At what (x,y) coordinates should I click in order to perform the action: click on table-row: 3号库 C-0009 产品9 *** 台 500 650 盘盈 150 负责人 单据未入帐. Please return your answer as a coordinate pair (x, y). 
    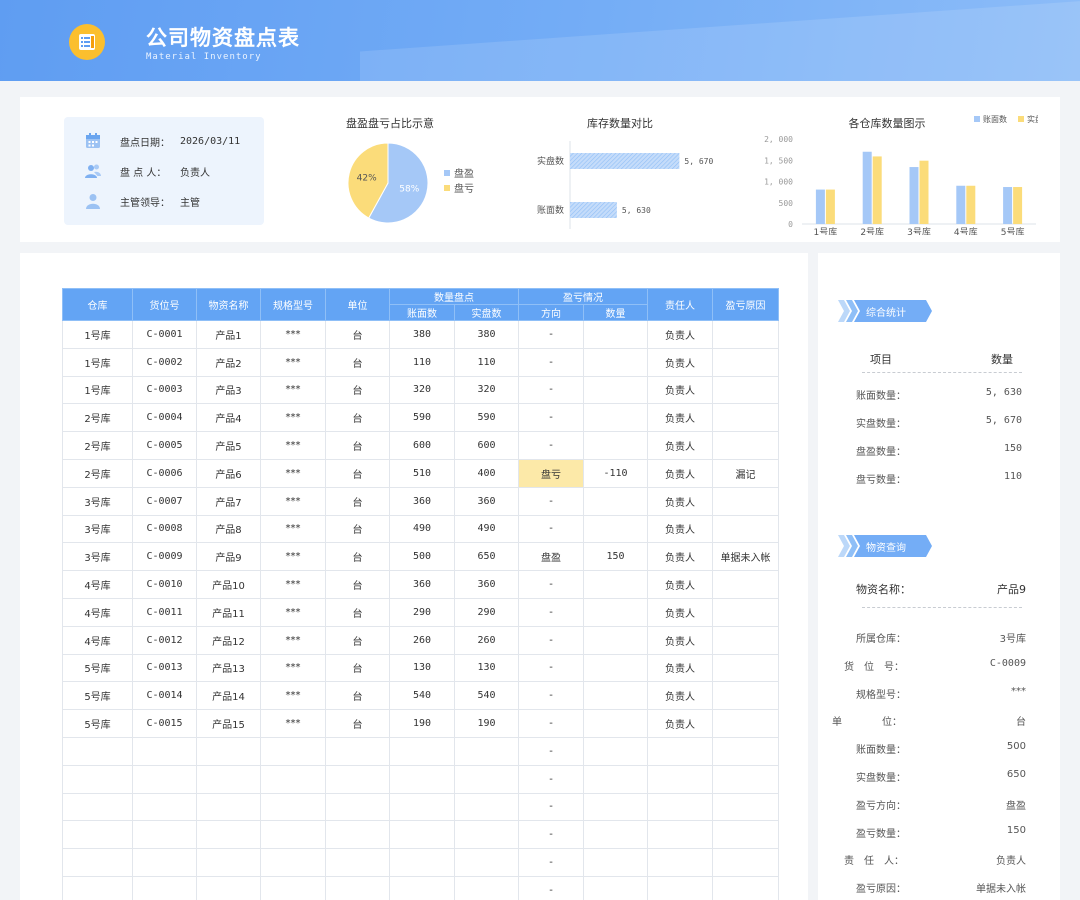
    Looking at the image, I should click on (420, 557).